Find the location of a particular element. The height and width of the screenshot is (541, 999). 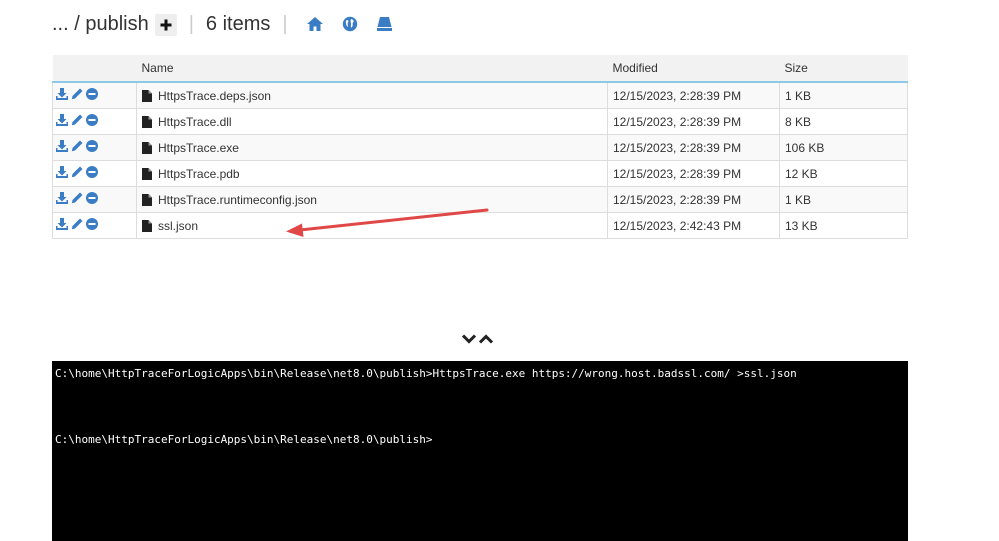

file-name: HttpsTrace.exe is located at coordinates (198, 148).